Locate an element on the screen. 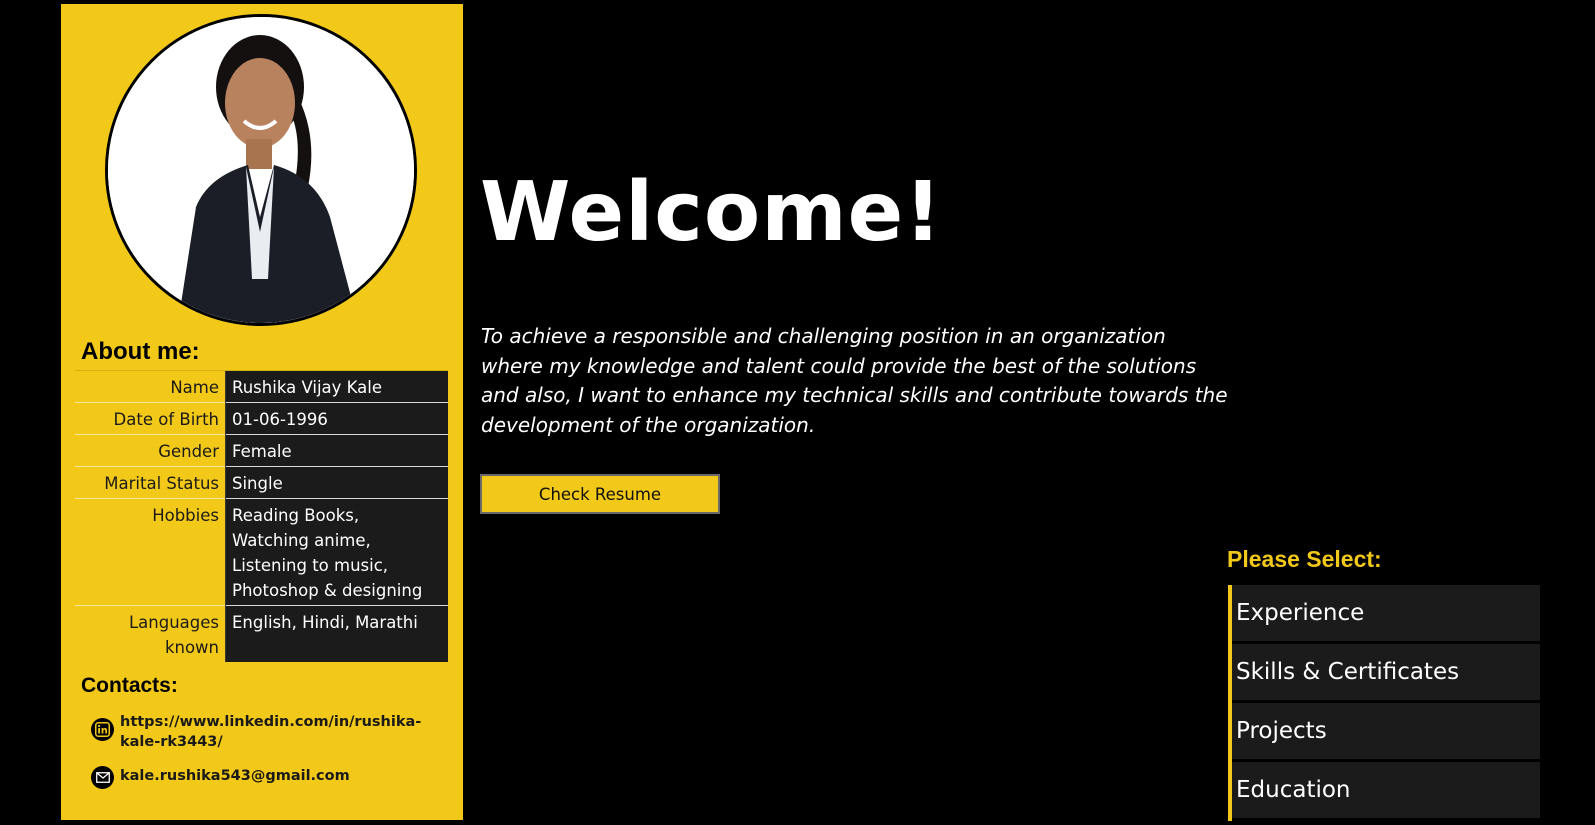 This screenshot has width=1595, height=825. email-contact: kale.rushika543@gmail.com is located at coordinates (220, 777).